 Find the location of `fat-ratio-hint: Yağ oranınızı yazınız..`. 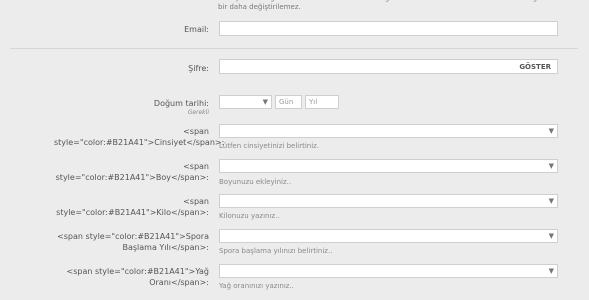

fat-ratio-hint: Yağ oranınızı yazınız.. is located at coordinates (256, 286).